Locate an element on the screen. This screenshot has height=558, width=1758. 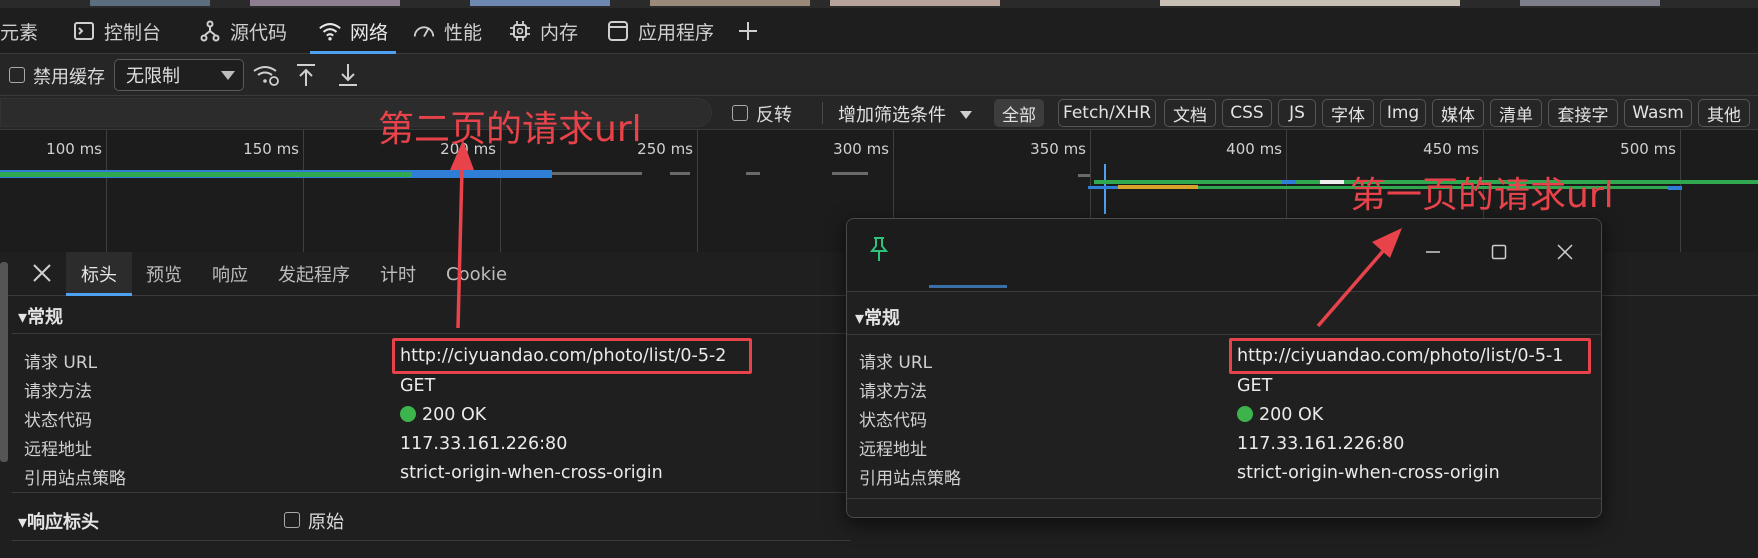
tab-application: 应用程序 is located at coordinates (660, 31).